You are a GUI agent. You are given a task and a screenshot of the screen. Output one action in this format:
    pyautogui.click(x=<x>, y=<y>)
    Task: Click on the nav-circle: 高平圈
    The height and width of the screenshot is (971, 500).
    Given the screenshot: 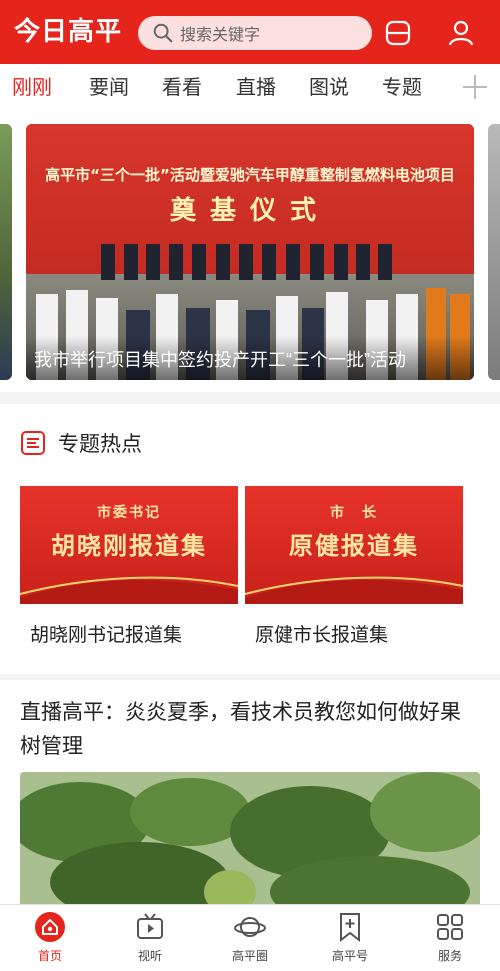 What is the action you would take?
    pyautogui.click(x=250, y=941)
    